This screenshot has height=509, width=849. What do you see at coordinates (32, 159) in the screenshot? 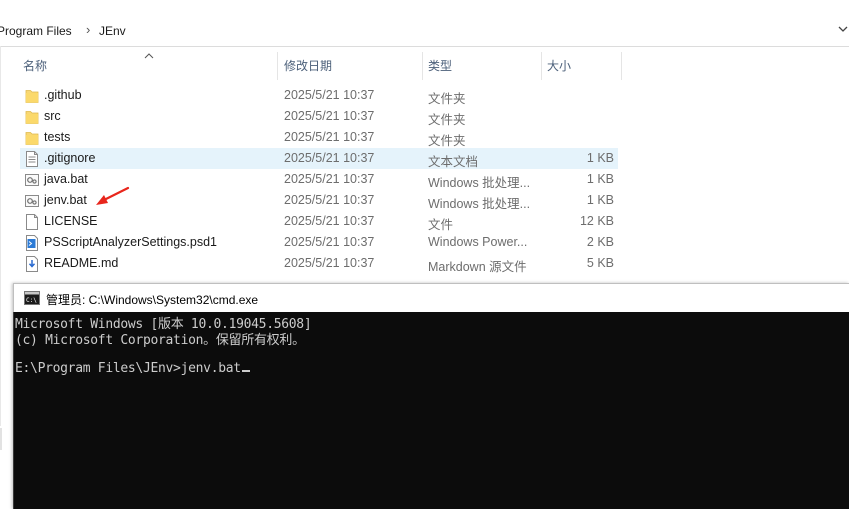
I see `text-file-icon` at bounding box center [32, 159].